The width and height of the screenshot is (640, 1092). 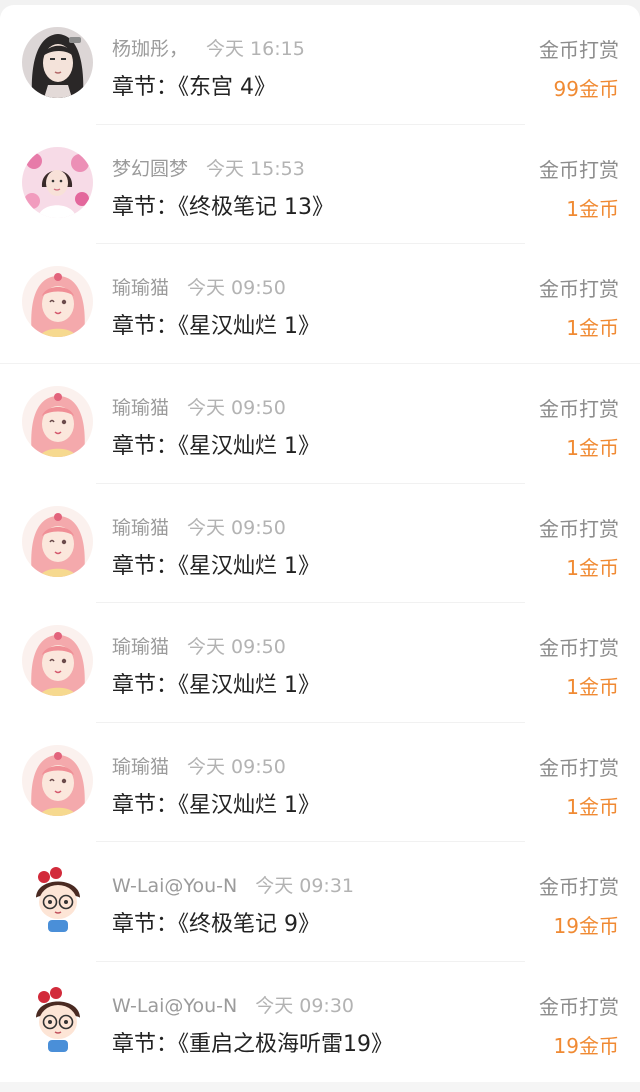 What do you see at coordinates (150, 169) in the screenshot?
I see `user-name: 梦幻圆梦` at bounding box center [150, 169].